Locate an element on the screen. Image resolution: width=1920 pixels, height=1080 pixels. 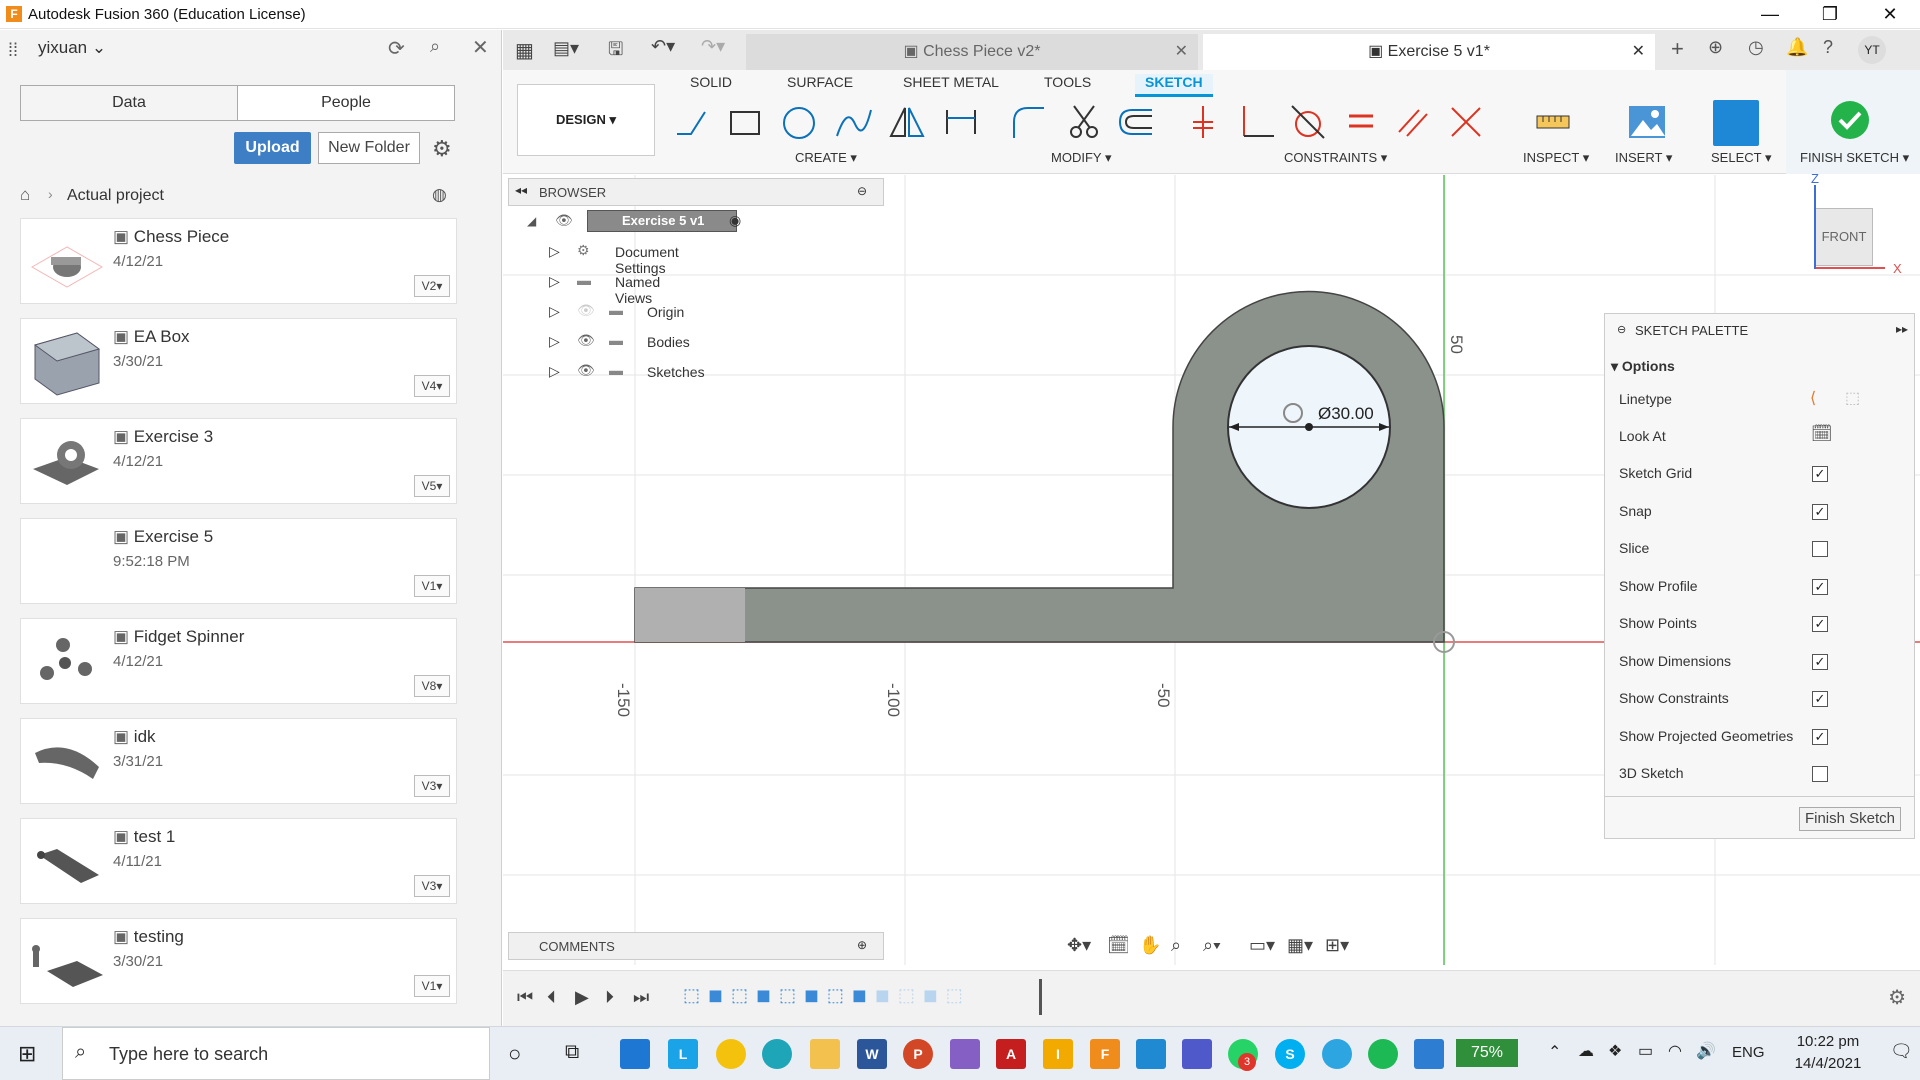
measure-tool-icon is located at coordinates (1553, 122).